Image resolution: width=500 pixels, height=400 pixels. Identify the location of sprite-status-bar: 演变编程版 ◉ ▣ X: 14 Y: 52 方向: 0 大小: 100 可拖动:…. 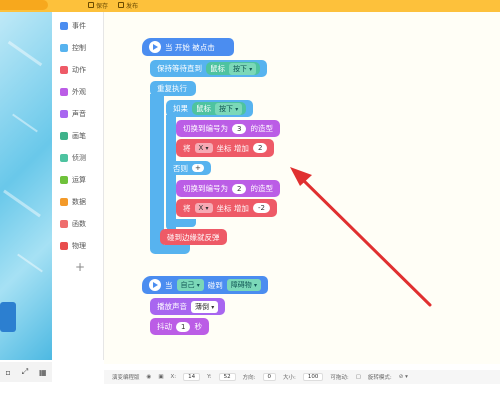
(302, 377).